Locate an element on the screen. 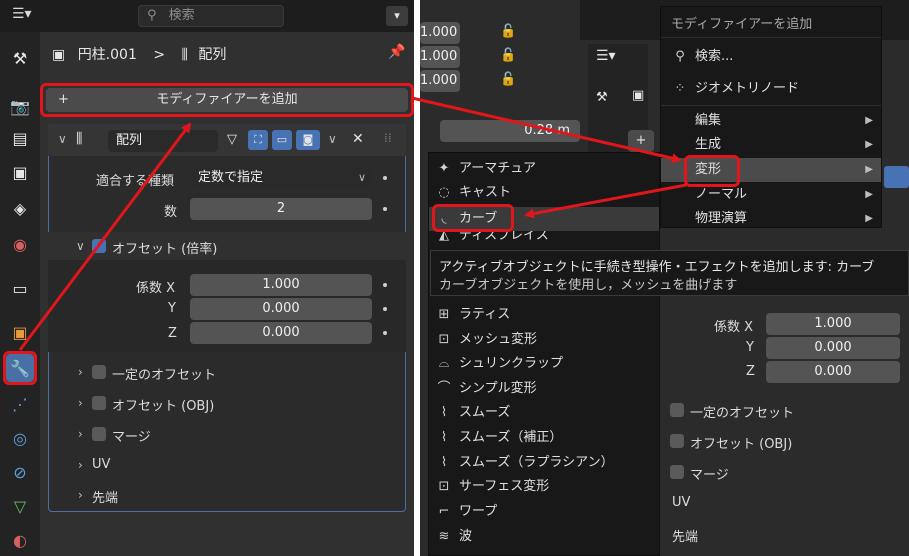 The height and width of the screenshot is (556, 909). arrow-deform-to-curve is located at coordinates (605, 201).